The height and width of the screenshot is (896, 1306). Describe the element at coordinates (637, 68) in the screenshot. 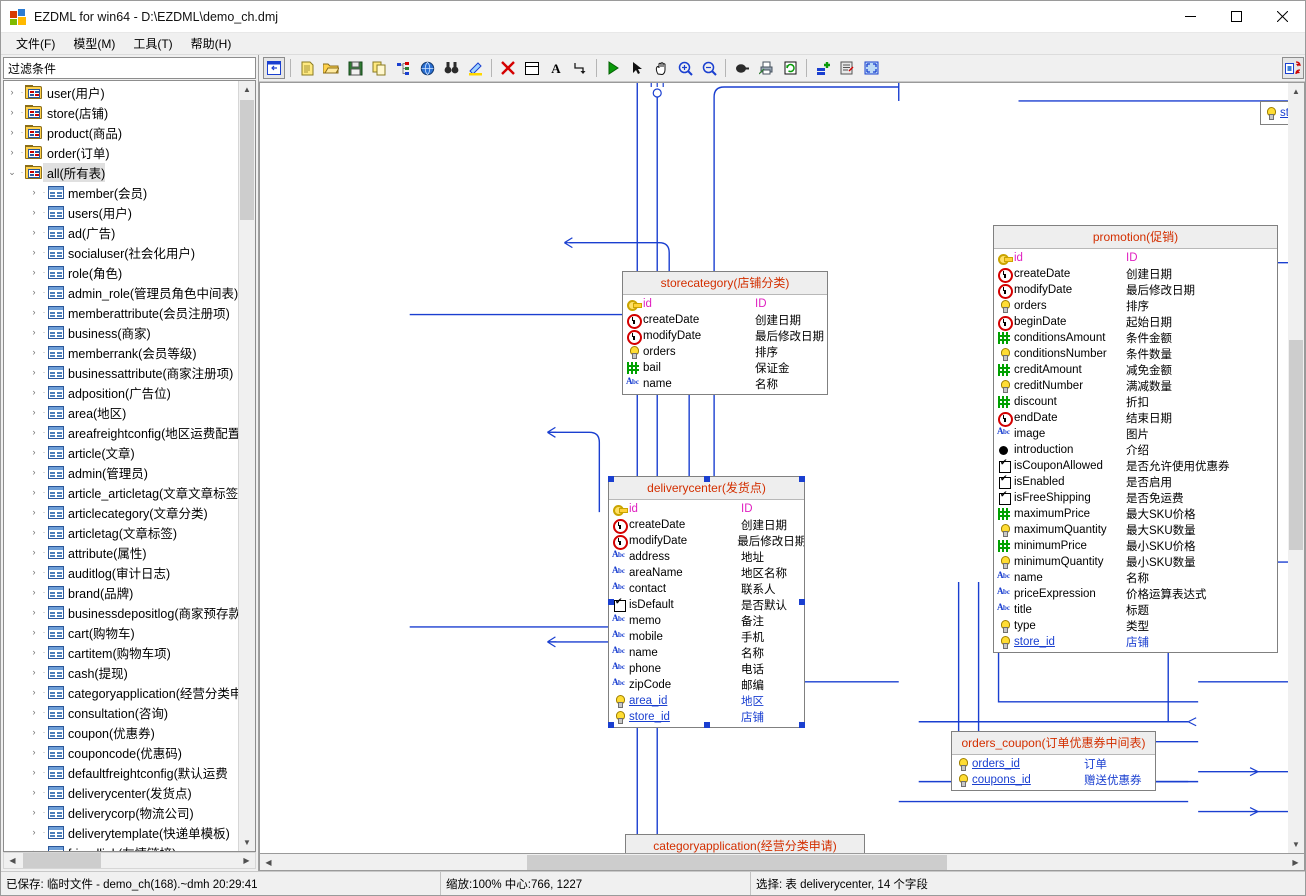

I see `cursor-arrow-icon` at that location.